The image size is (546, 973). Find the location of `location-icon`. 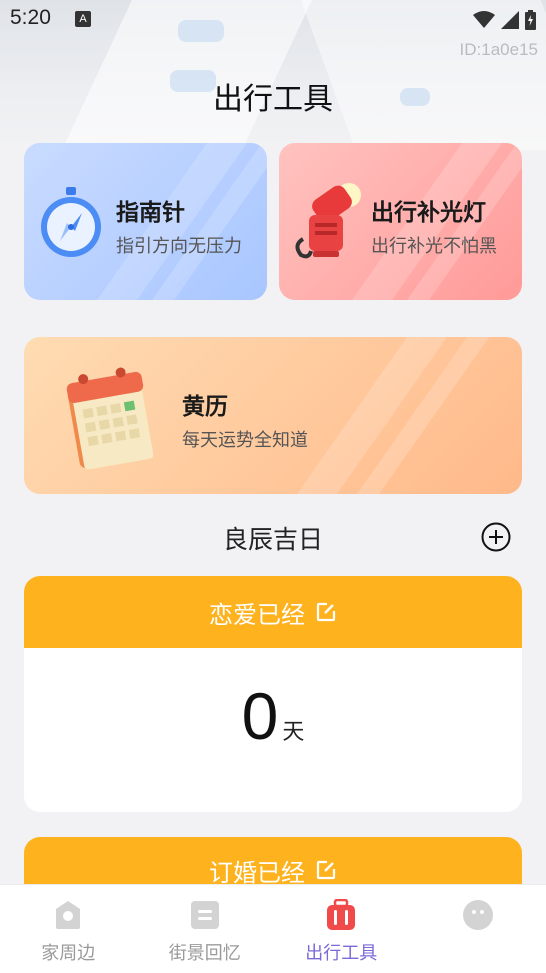

location-icon is located at coordinates (68, 915).